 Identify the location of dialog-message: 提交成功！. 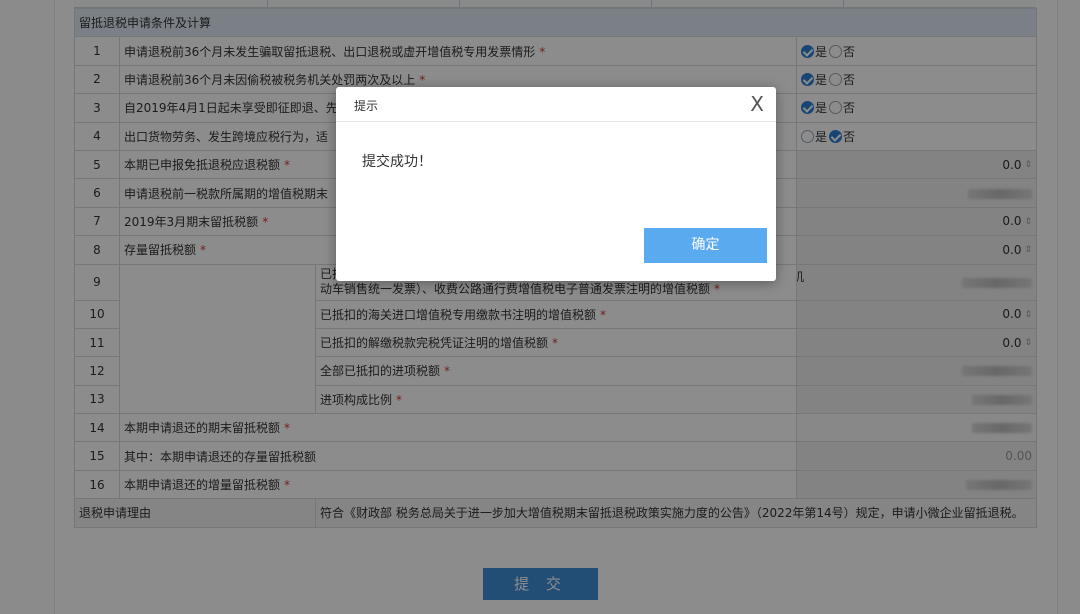
(397, 162).